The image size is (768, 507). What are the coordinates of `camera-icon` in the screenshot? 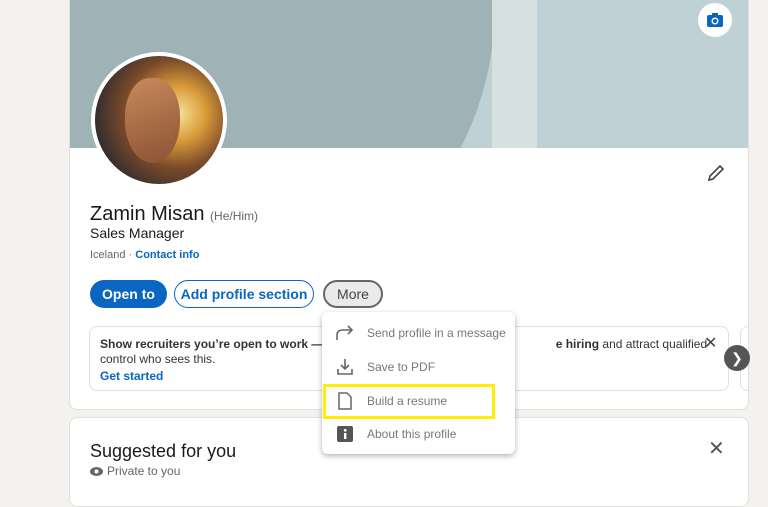 It's located at (715, 20).